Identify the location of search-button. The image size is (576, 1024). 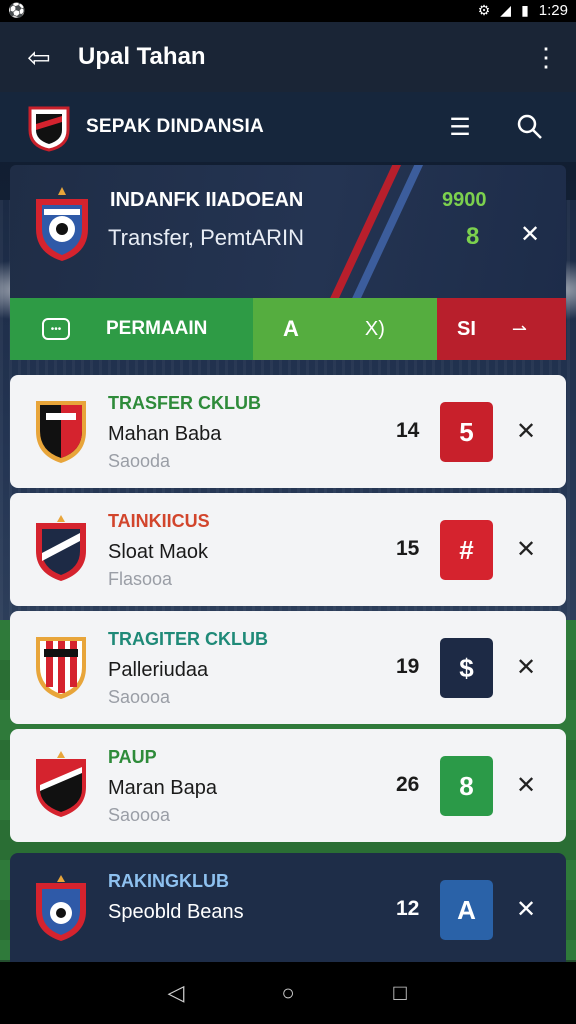
(530, 127).